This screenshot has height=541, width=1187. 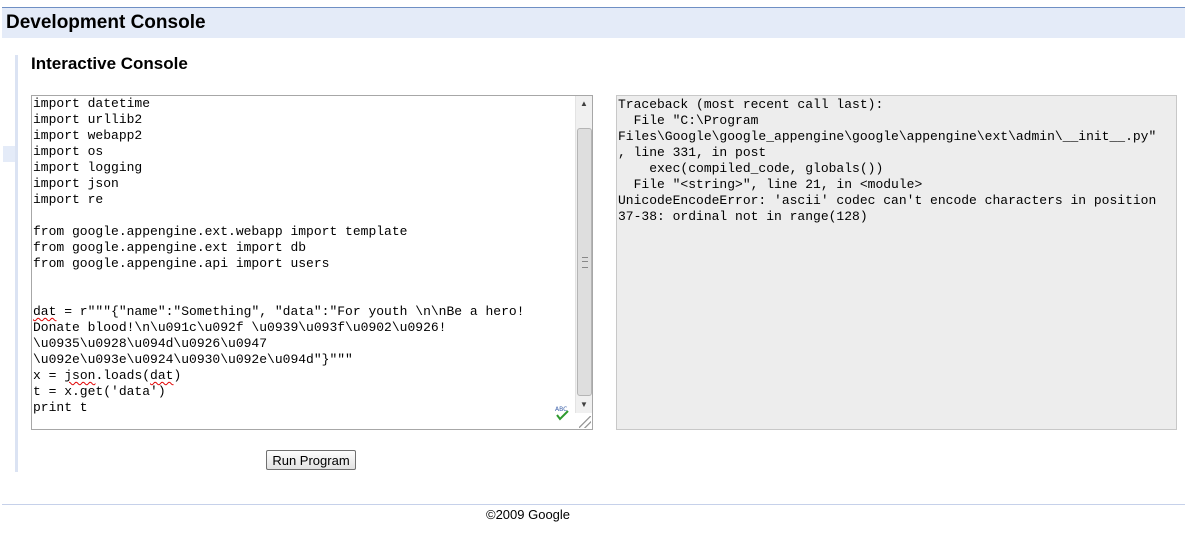 I want to click on editor-vertical-scrollbar: ▲ ▼, so click(x=583, y=254).